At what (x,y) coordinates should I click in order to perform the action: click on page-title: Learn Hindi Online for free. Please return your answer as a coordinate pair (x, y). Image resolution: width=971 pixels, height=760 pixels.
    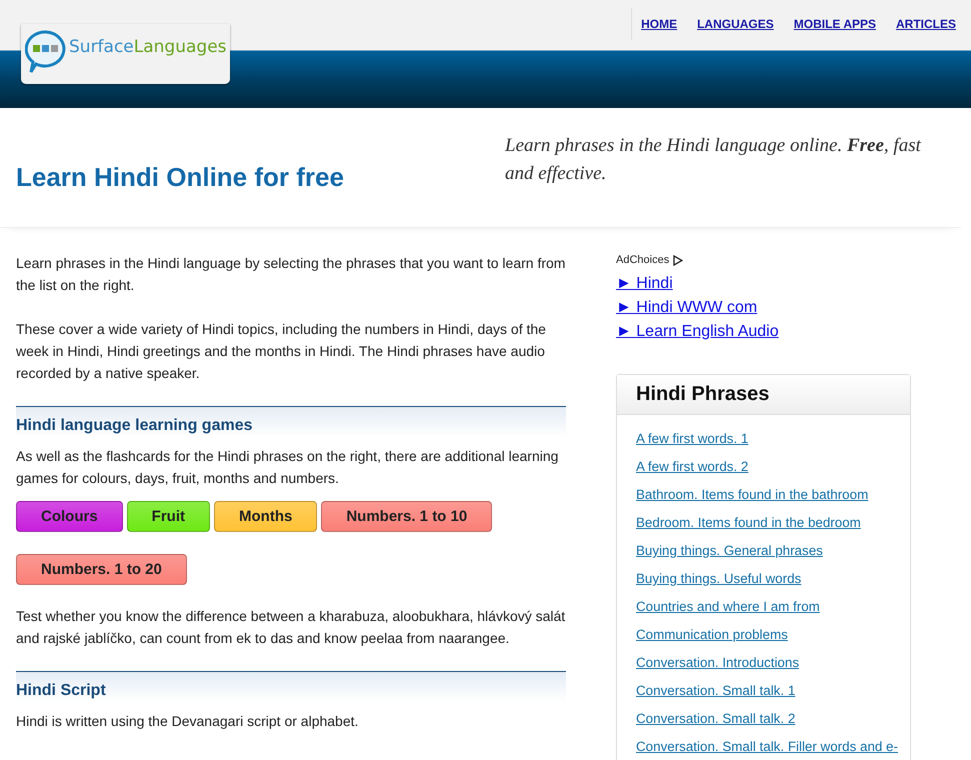
    Looking at the image, I should click on (180, 177).